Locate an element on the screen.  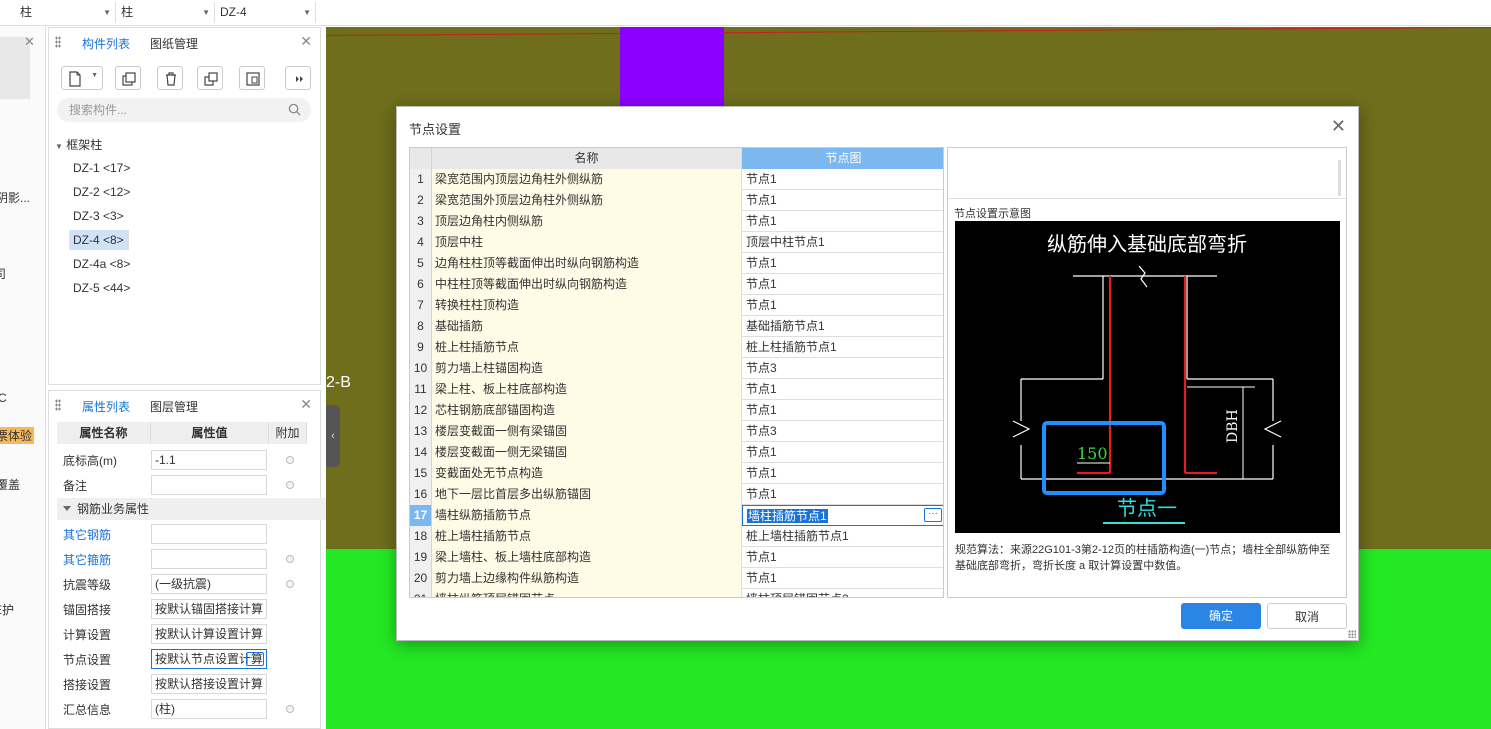
row-number: 9 is located at coordinates (421, 347).